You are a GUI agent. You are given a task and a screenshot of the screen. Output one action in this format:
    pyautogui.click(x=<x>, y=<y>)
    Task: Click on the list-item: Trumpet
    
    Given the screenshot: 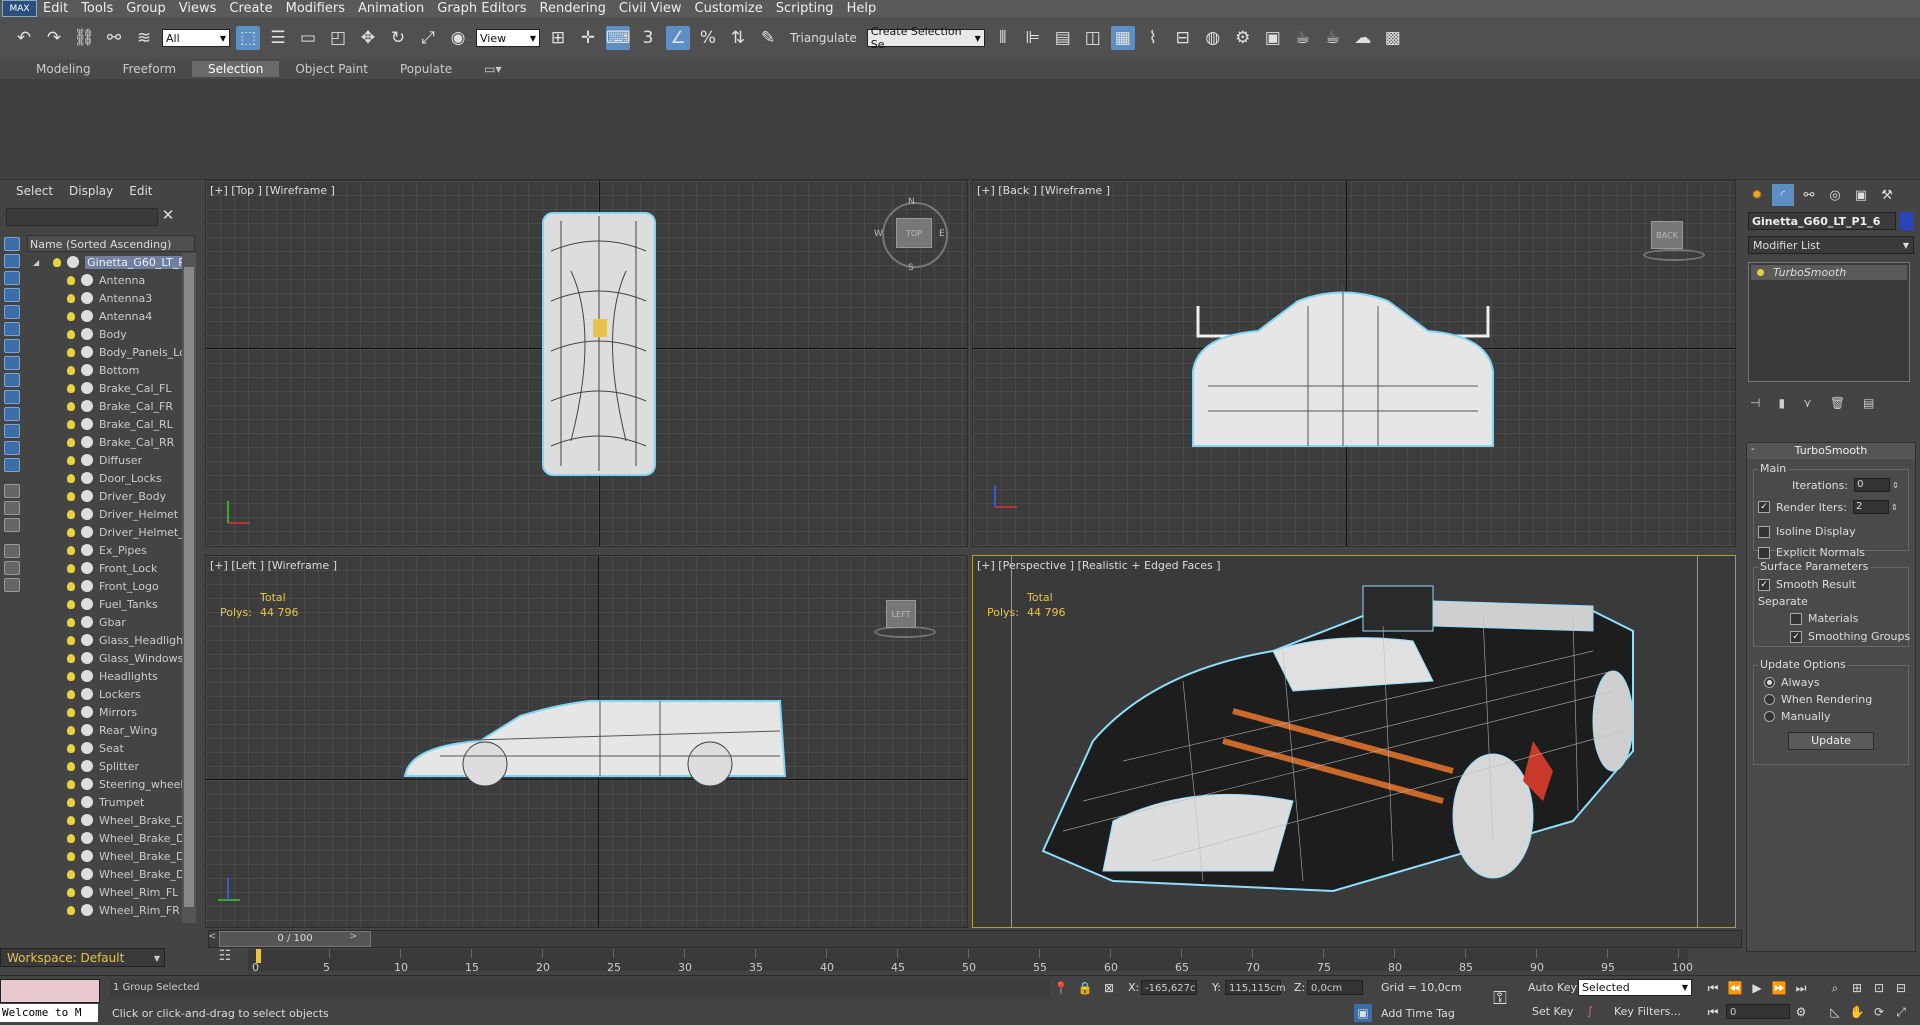 What is the action you would take?
    pyautogui.click(x=104, y=802)
    